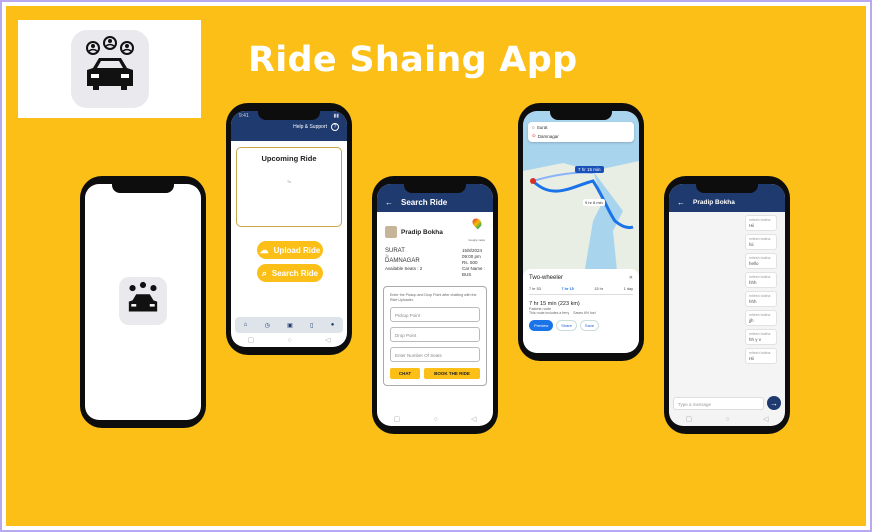 Image resolution: width=872 pixels, height=532 pixels. What do you see at coordinates (452, 373) in the screenshot?
I see `book-ride-button: BOOK THE RIDE` at bounding box center [452, 373].